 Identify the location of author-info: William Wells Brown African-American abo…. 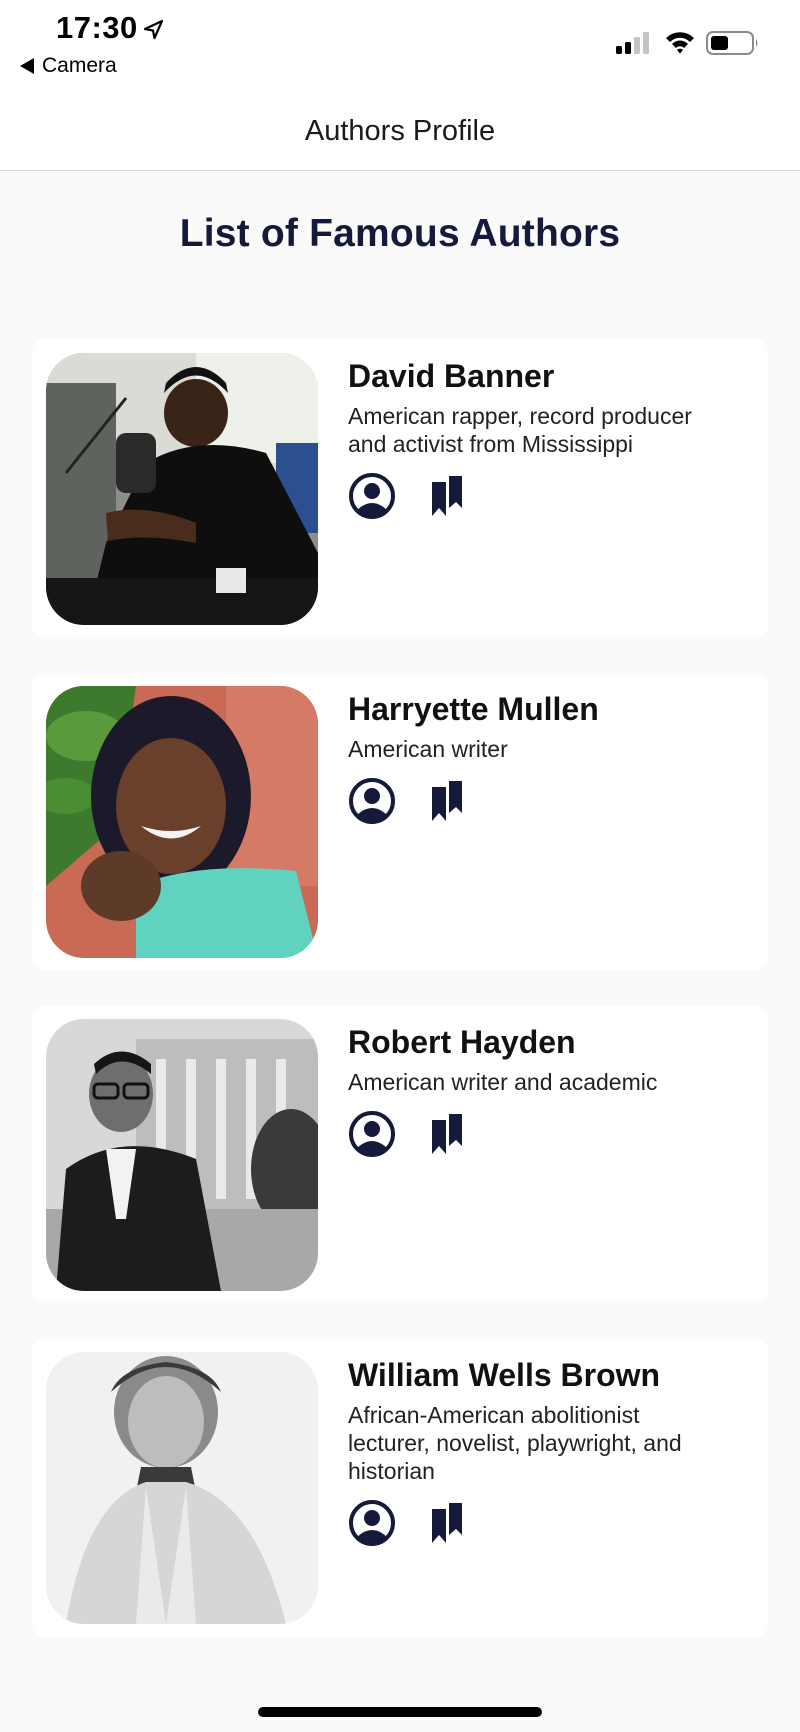
(548, 1450).